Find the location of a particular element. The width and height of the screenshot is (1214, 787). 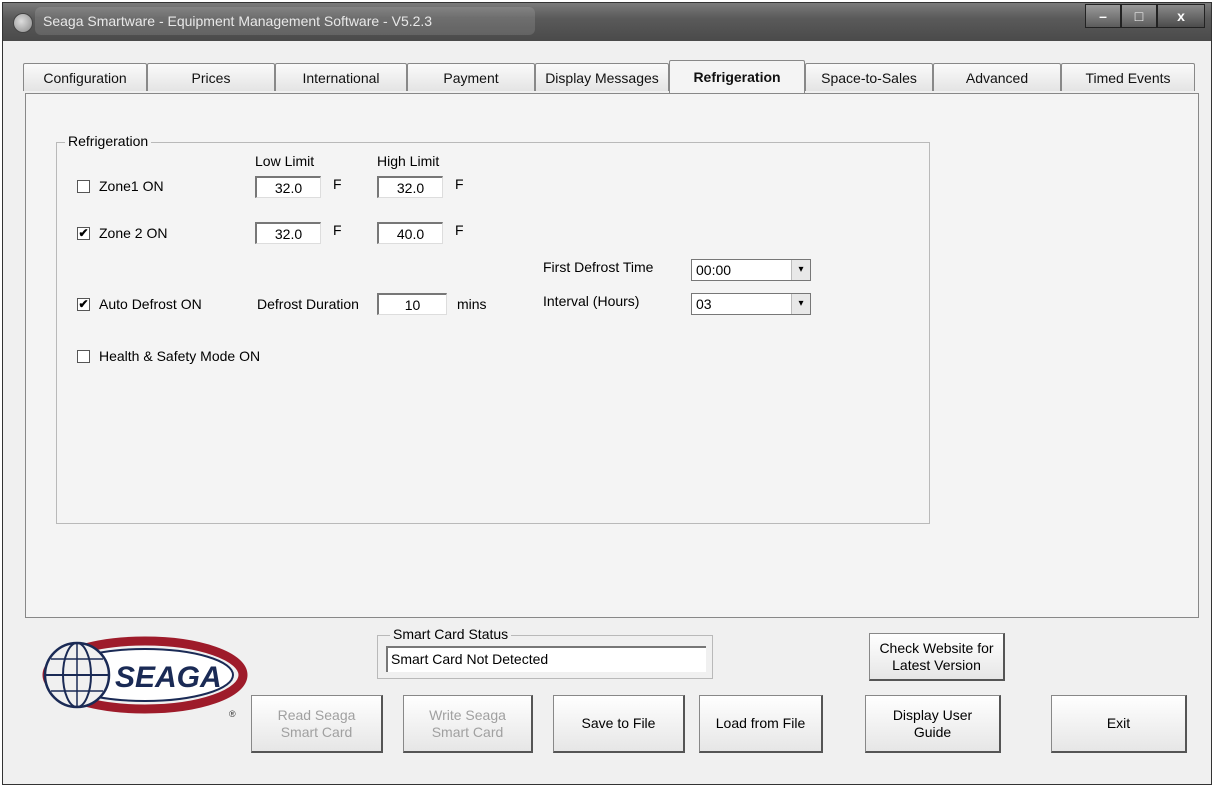

zone2-low-field: 32.0 is located at coordinates (288, 233).